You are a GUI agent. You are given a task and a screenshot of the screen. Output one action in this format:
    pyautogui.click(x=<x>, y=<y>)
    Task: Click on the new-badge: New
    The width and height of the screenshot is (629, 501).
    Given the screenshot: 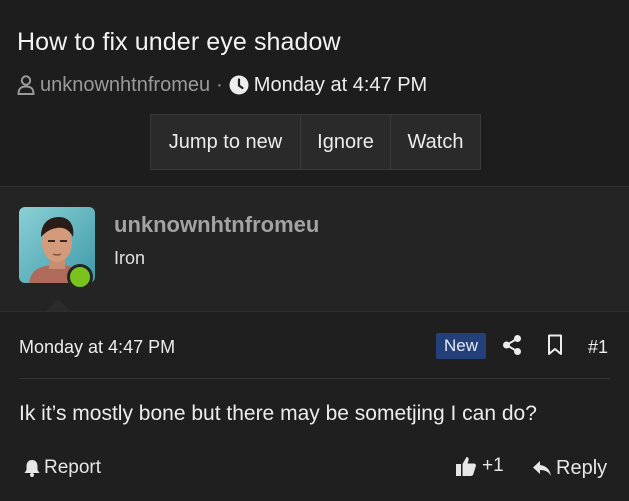 What is the action you would take?
    pyautogui.click(x=461, y=346)
    